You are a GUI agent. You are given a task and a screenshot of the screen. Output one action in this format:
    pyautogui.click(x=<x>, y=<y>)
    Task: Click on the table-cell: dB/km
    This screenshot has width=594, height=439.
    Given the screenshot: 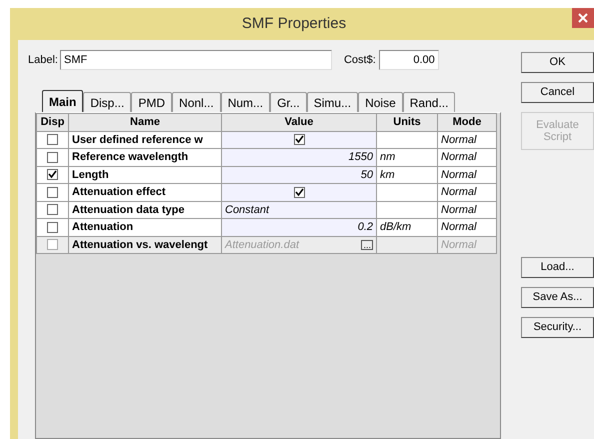 What is the action you would take?
    pyautogui.click(x=407, y=227)
    